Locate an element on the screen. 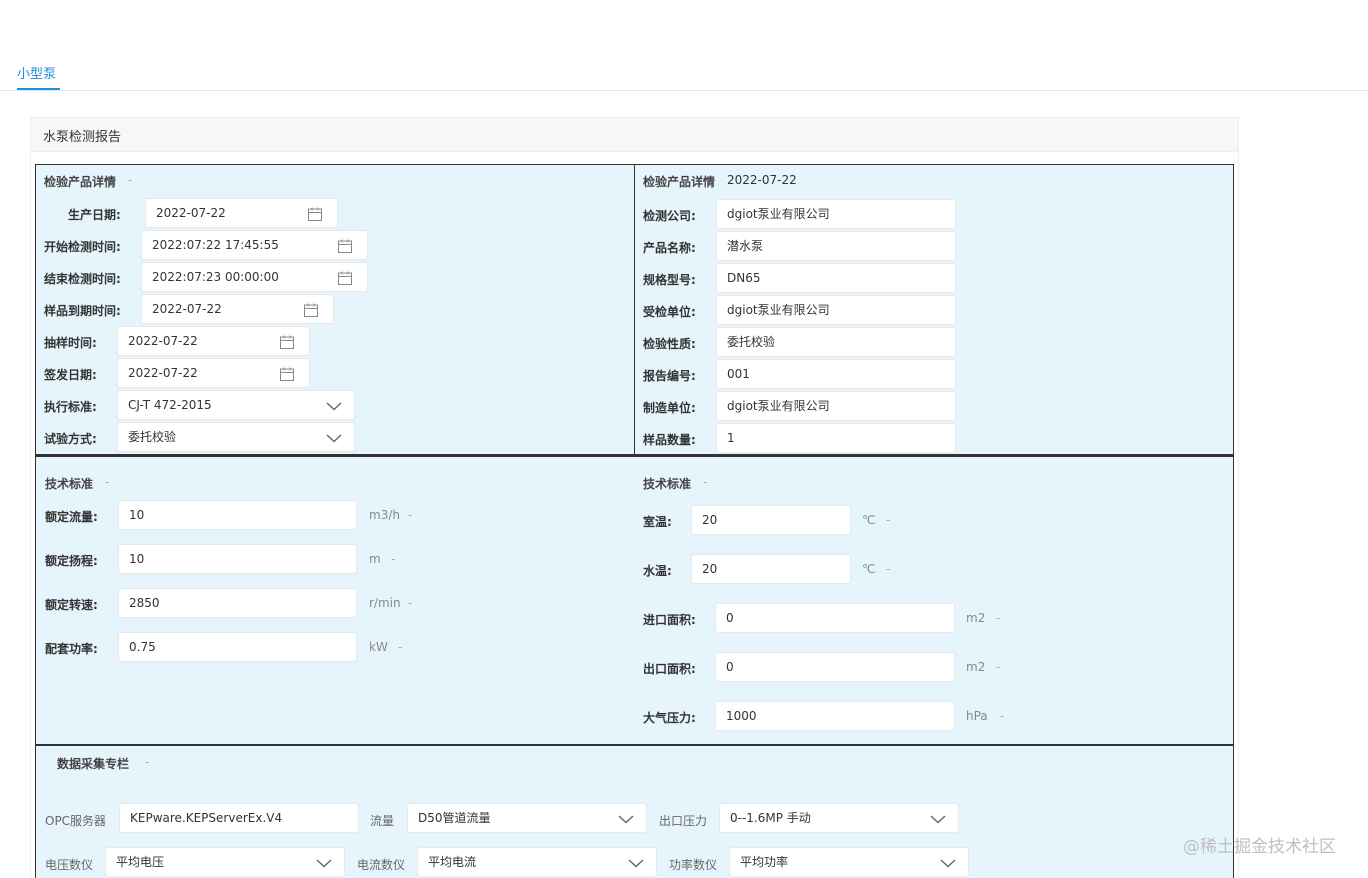  unit-pressure: hPa is located at coordinates (977, 716).